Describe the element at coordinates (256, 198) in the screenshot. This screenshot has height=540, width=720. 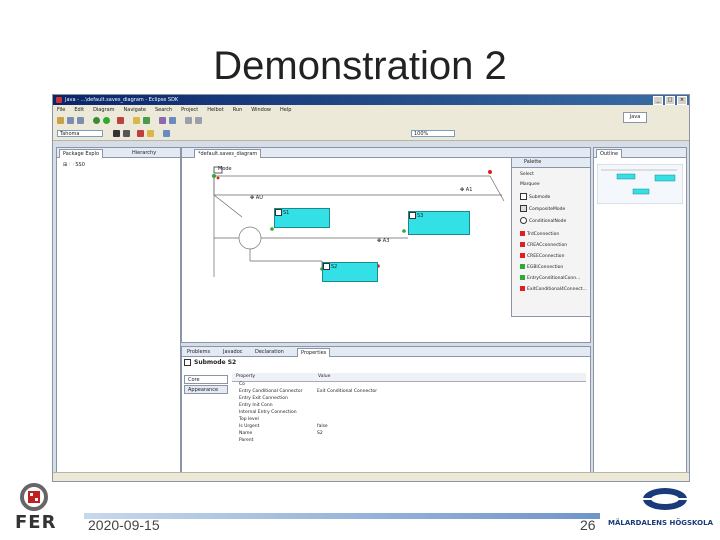
I see `label-au: ✤ AU` at that location.